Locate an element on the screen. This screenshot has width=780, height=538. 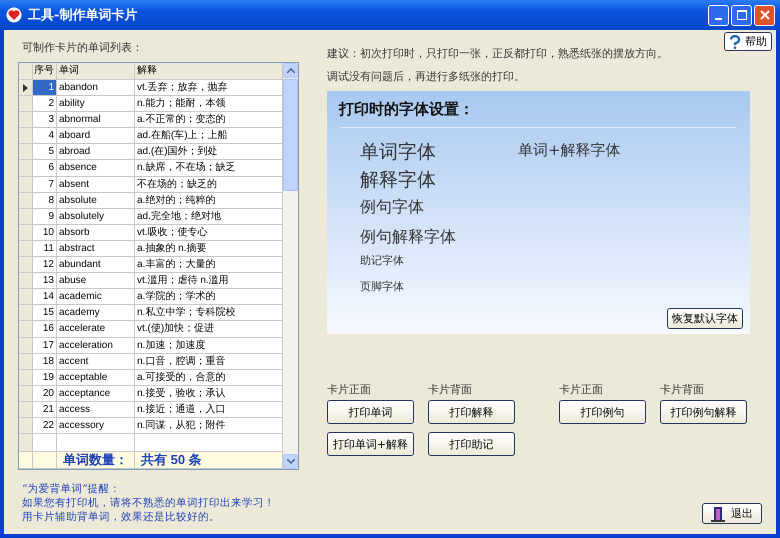
table-row: 7 absent 不在场的；缺乏的 is located at coordinates (151, 184).